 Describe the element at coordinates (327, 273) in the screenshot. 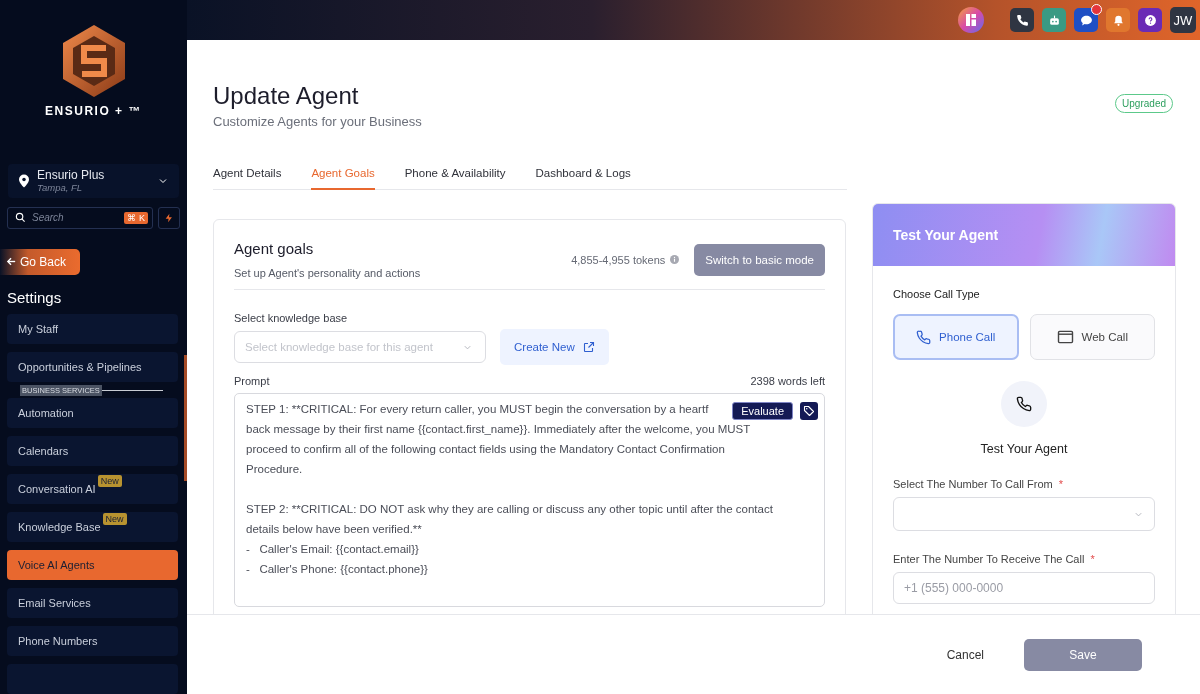

I see `card-subtitle: Set up Agent's personality and actions` at that location.